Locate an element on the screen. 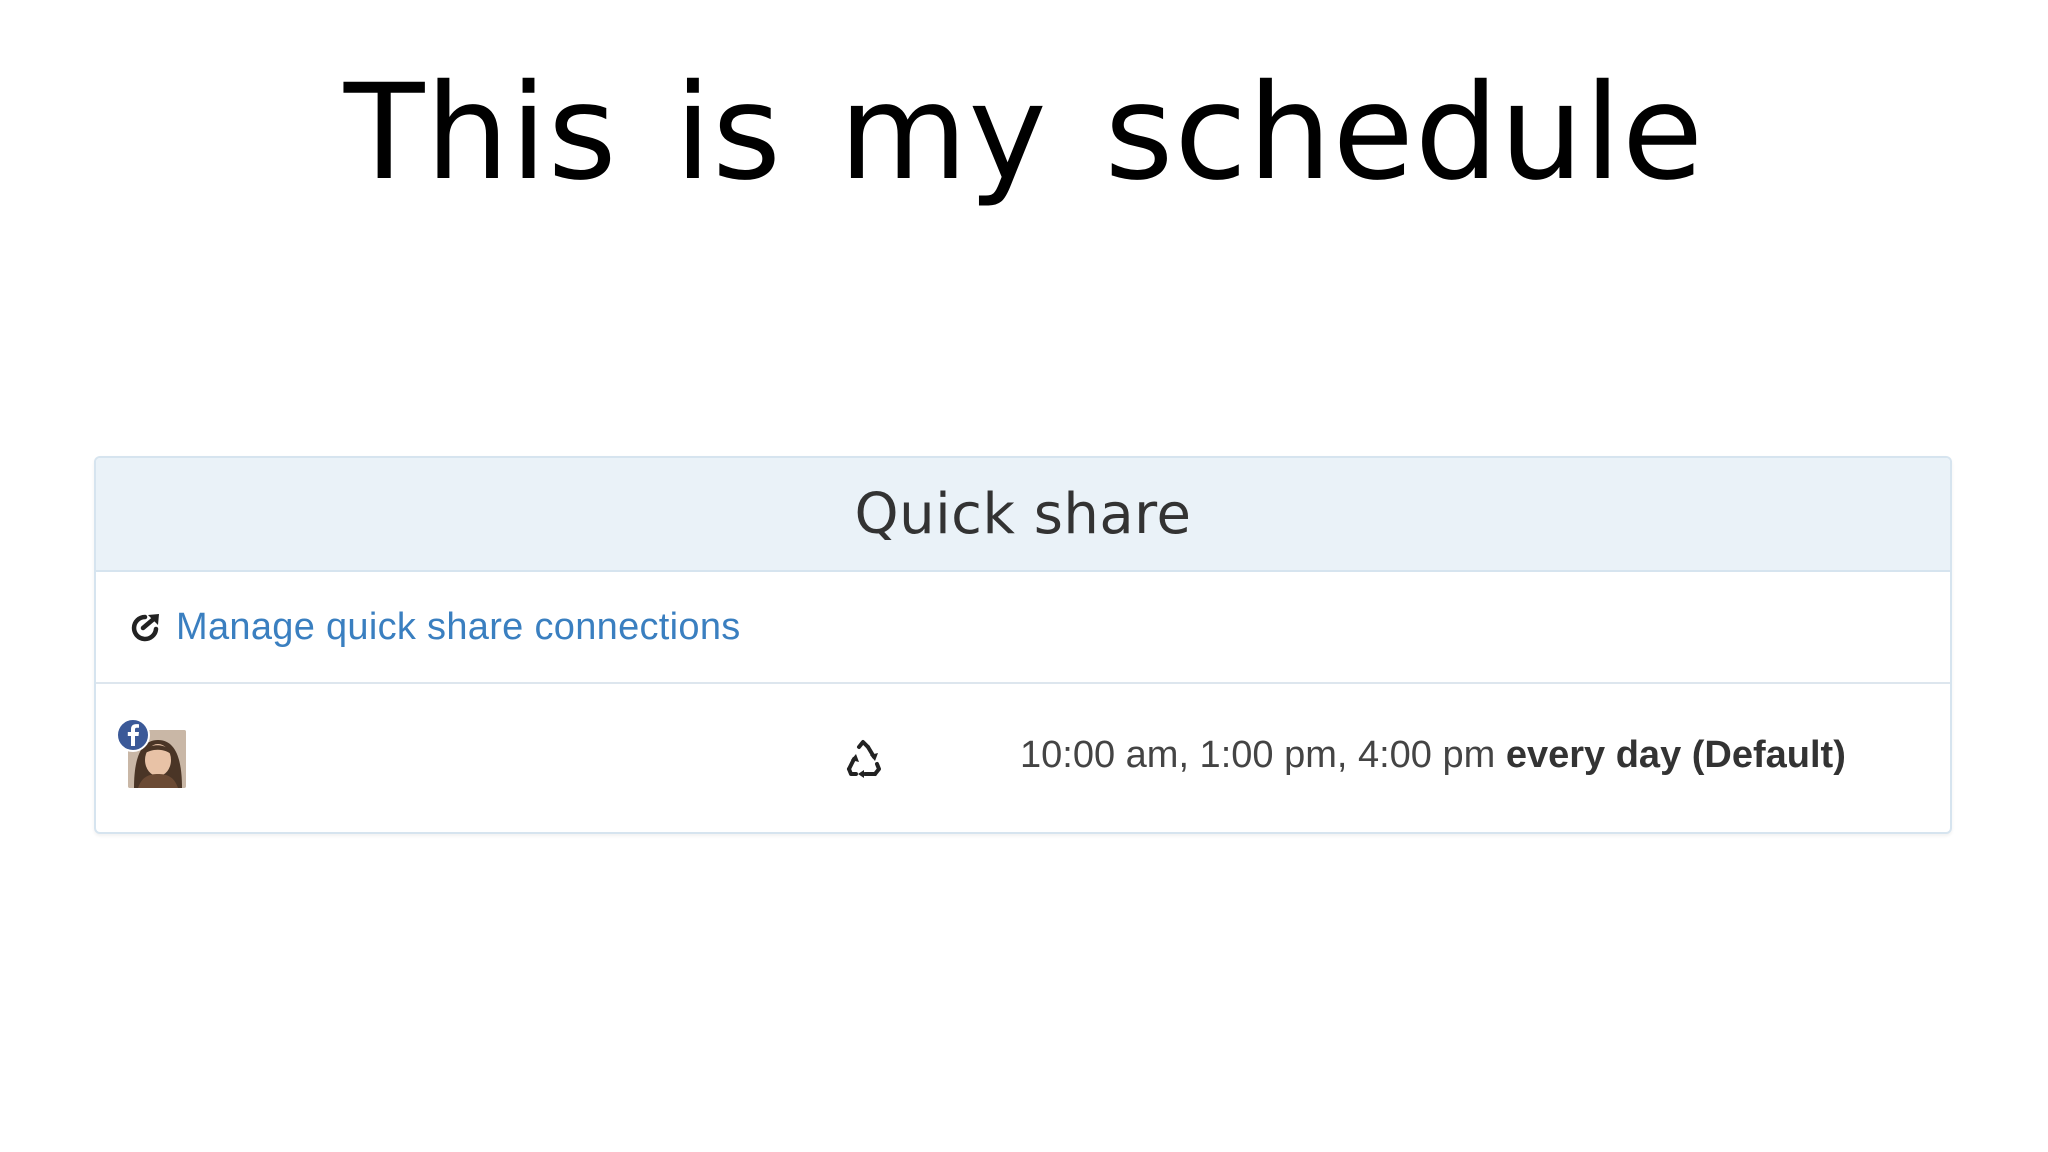 The width and height of the screenshot is (2048, 1152). share-out-icon is located at coordinates (146, 627).